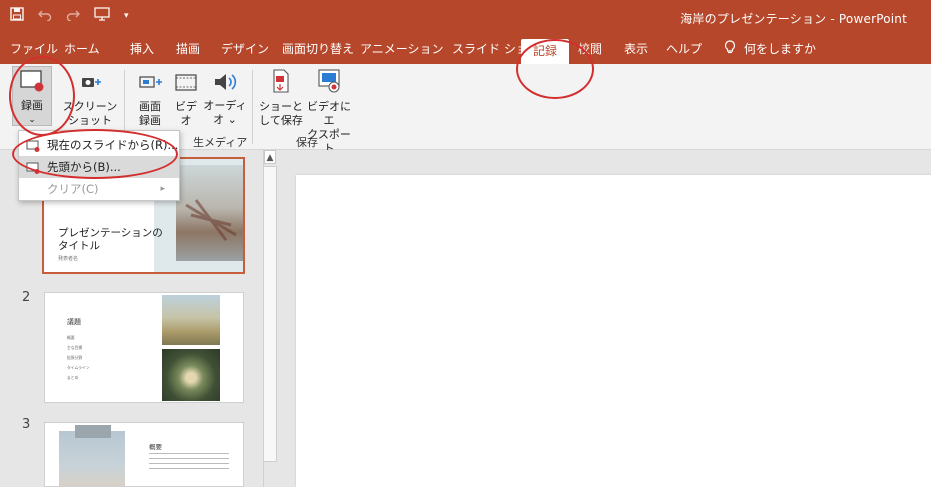  I want to click on tab-record: 記録, so click(545, 51).